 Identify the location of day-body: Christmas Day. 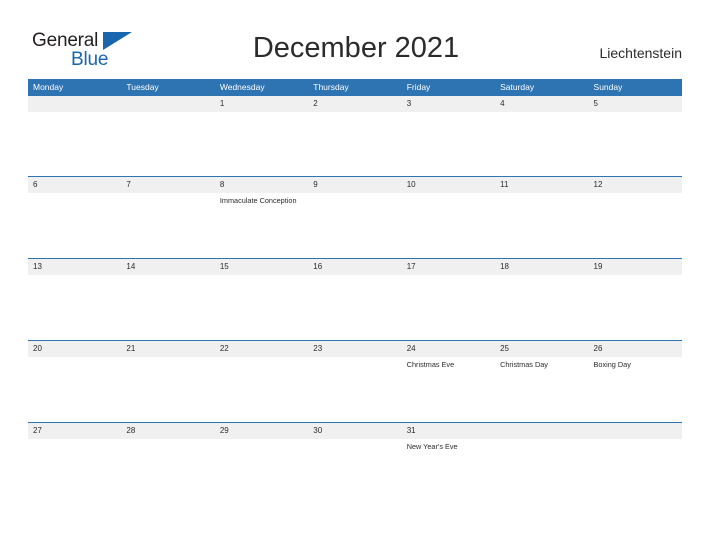
(541, 363).